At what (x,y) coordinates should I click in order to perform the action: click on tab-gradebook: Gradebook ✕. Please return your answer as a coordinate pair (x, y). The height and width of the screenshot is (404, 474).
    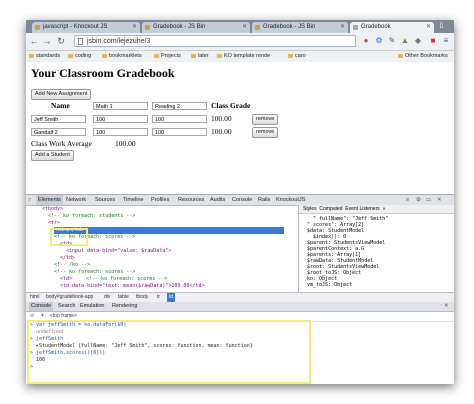
    Looking at the image, I should click on (392, 27).